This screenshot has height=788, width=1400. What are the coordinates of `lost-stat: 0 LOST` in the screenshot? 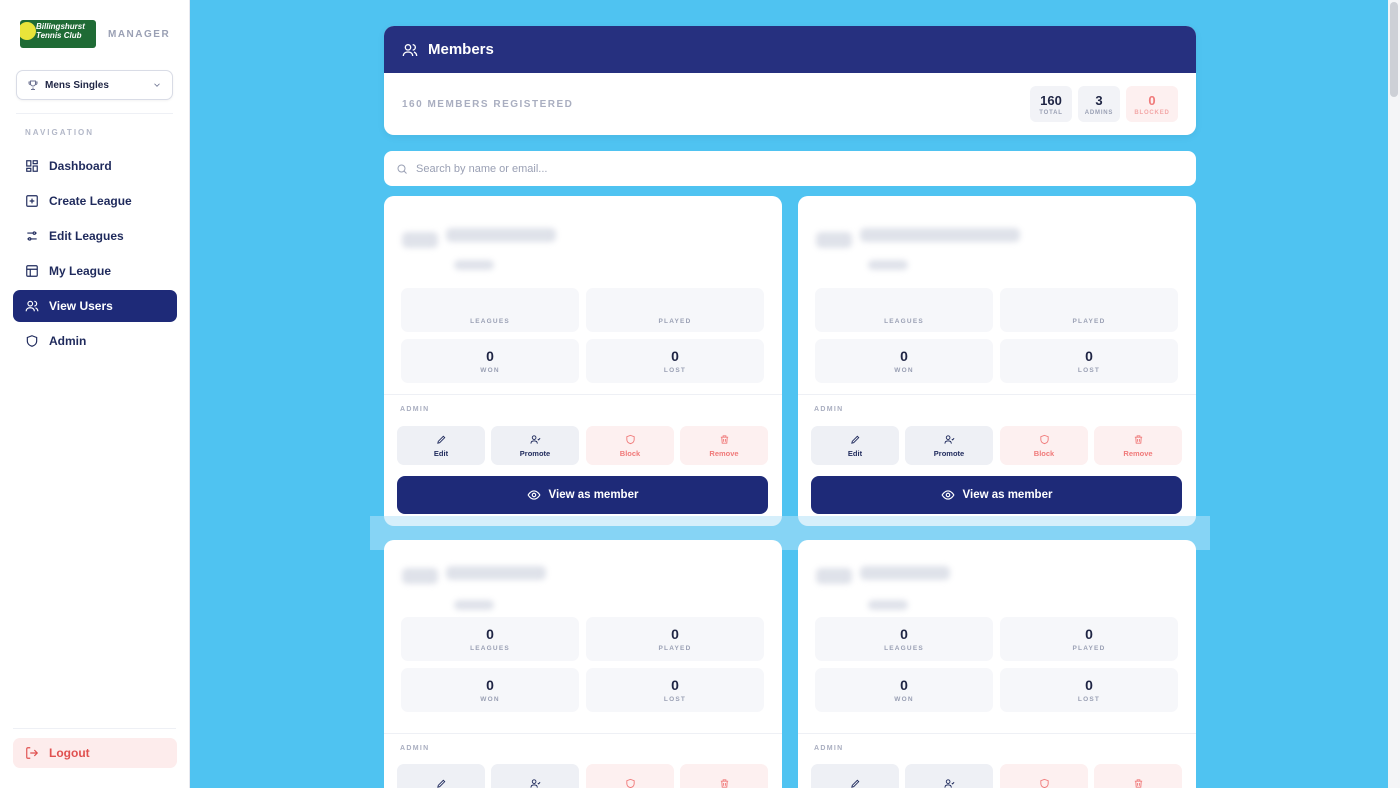 It's located at (675, 361).